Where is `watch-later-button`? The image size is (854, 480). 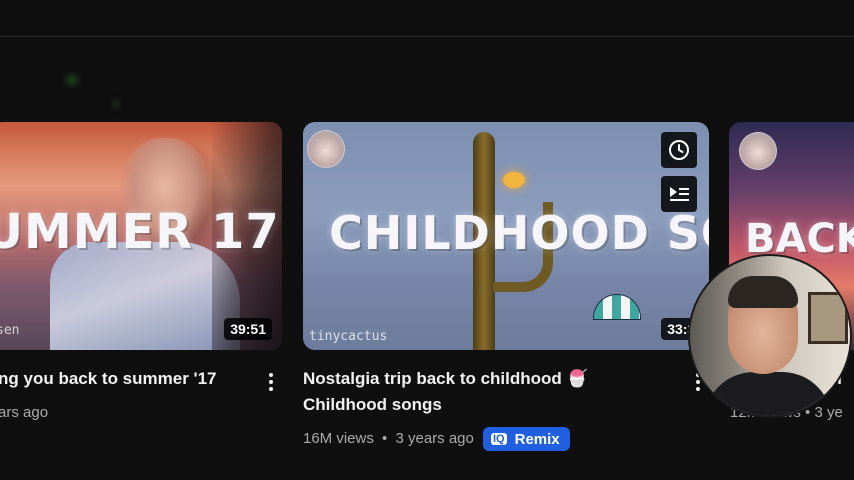 watch-later-button is located at coordinates (679, 150).